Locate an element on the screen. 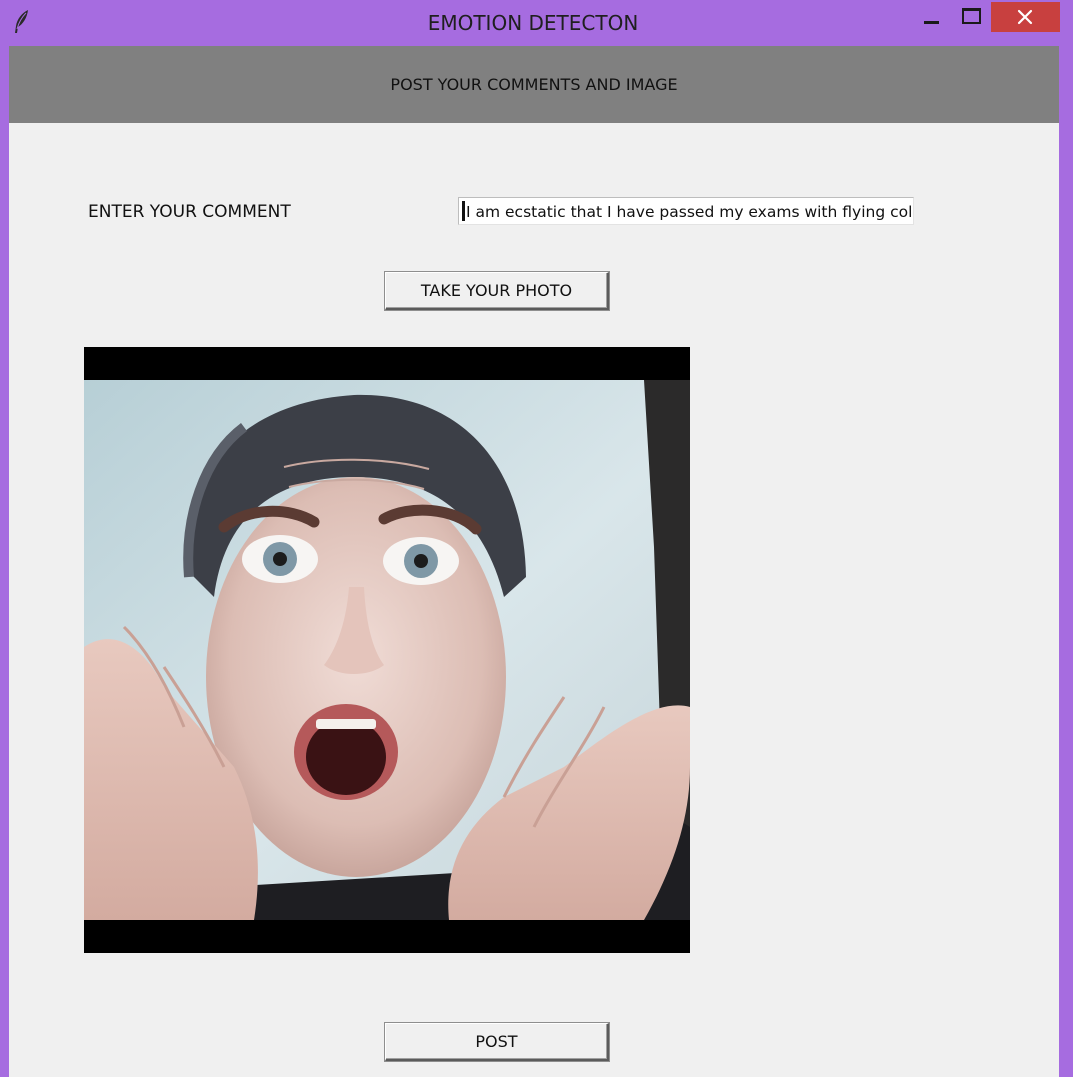  page-header: POST YOUR COMMENTS AND IMAGE is located at coordinates (534, 84).